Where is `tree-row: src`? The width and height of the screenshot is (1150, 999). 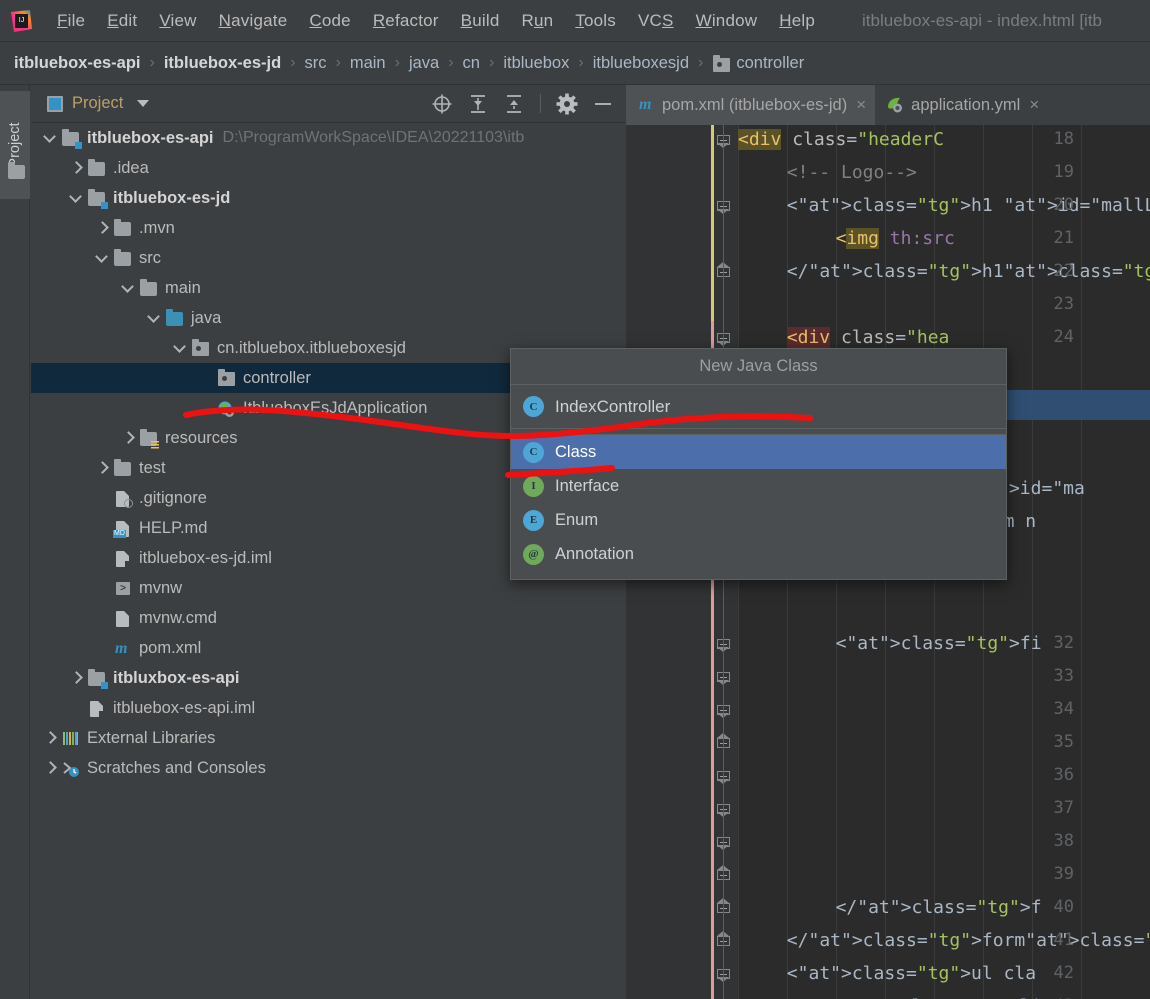
tree-row: src is located at coordinates (328, 258).